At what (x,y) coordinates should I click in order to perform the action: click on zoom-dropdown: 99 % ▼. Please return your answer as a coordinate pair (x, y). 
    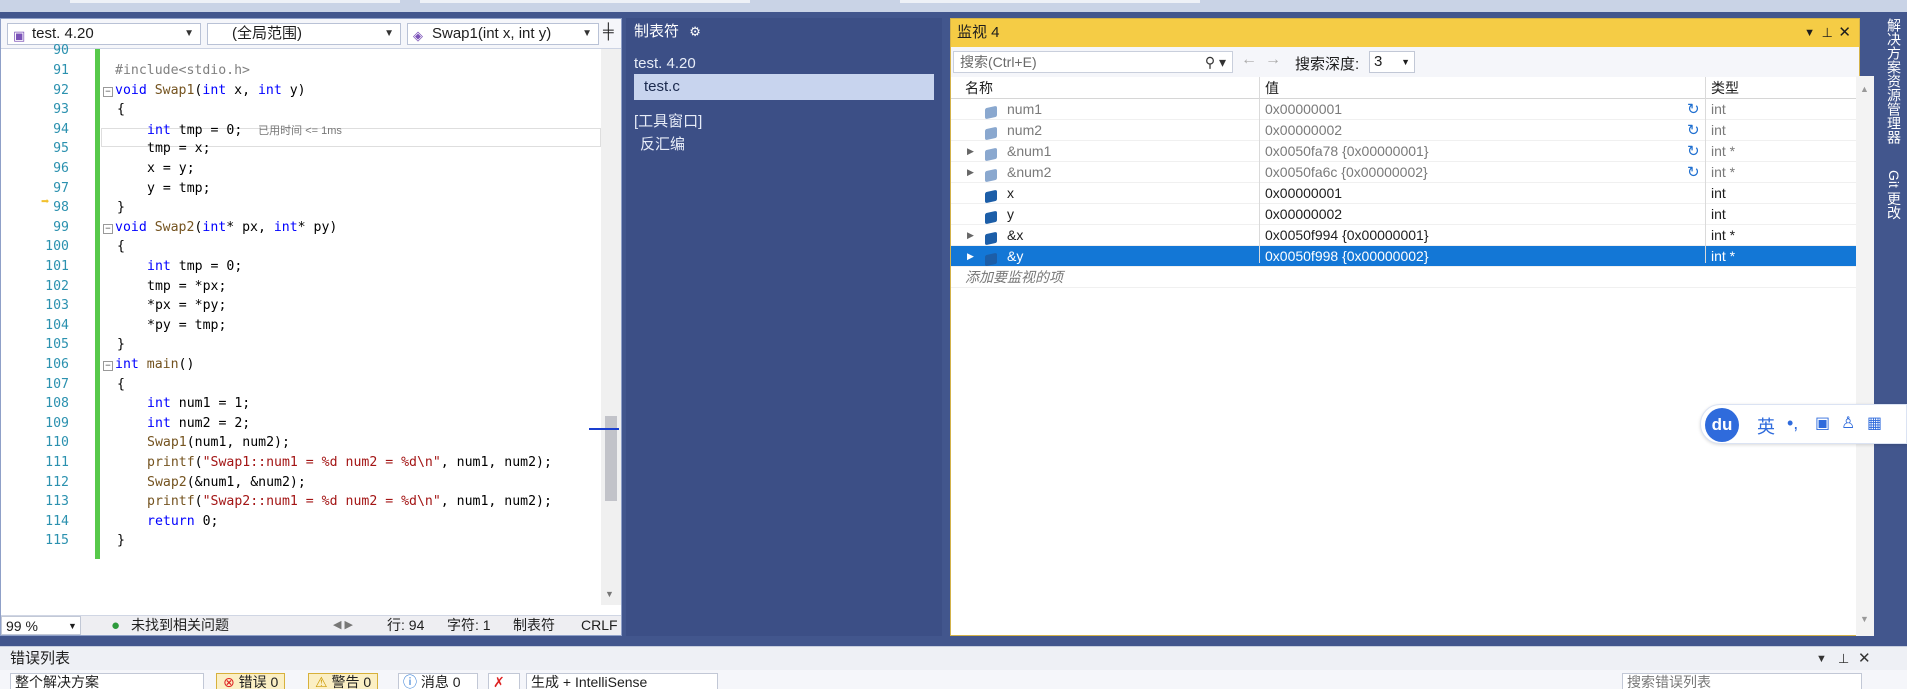
    Looking at the image, I should click on (41, 625).